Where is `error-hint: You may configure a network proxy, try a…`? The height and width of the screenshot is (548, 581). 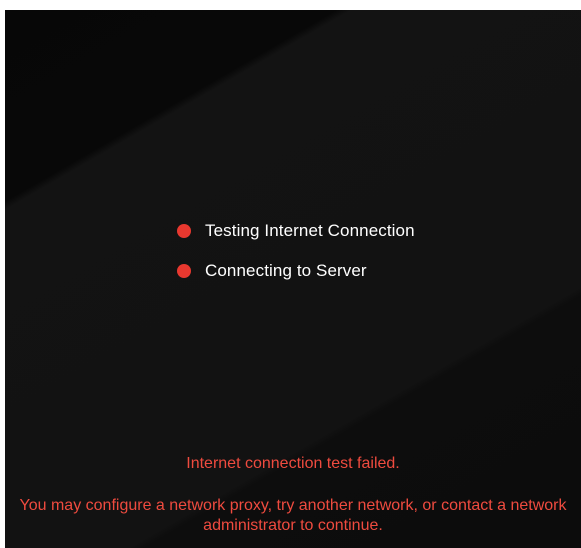
error-hint: You may configure a network proxy, try a… is located at coordinates (293, 515).